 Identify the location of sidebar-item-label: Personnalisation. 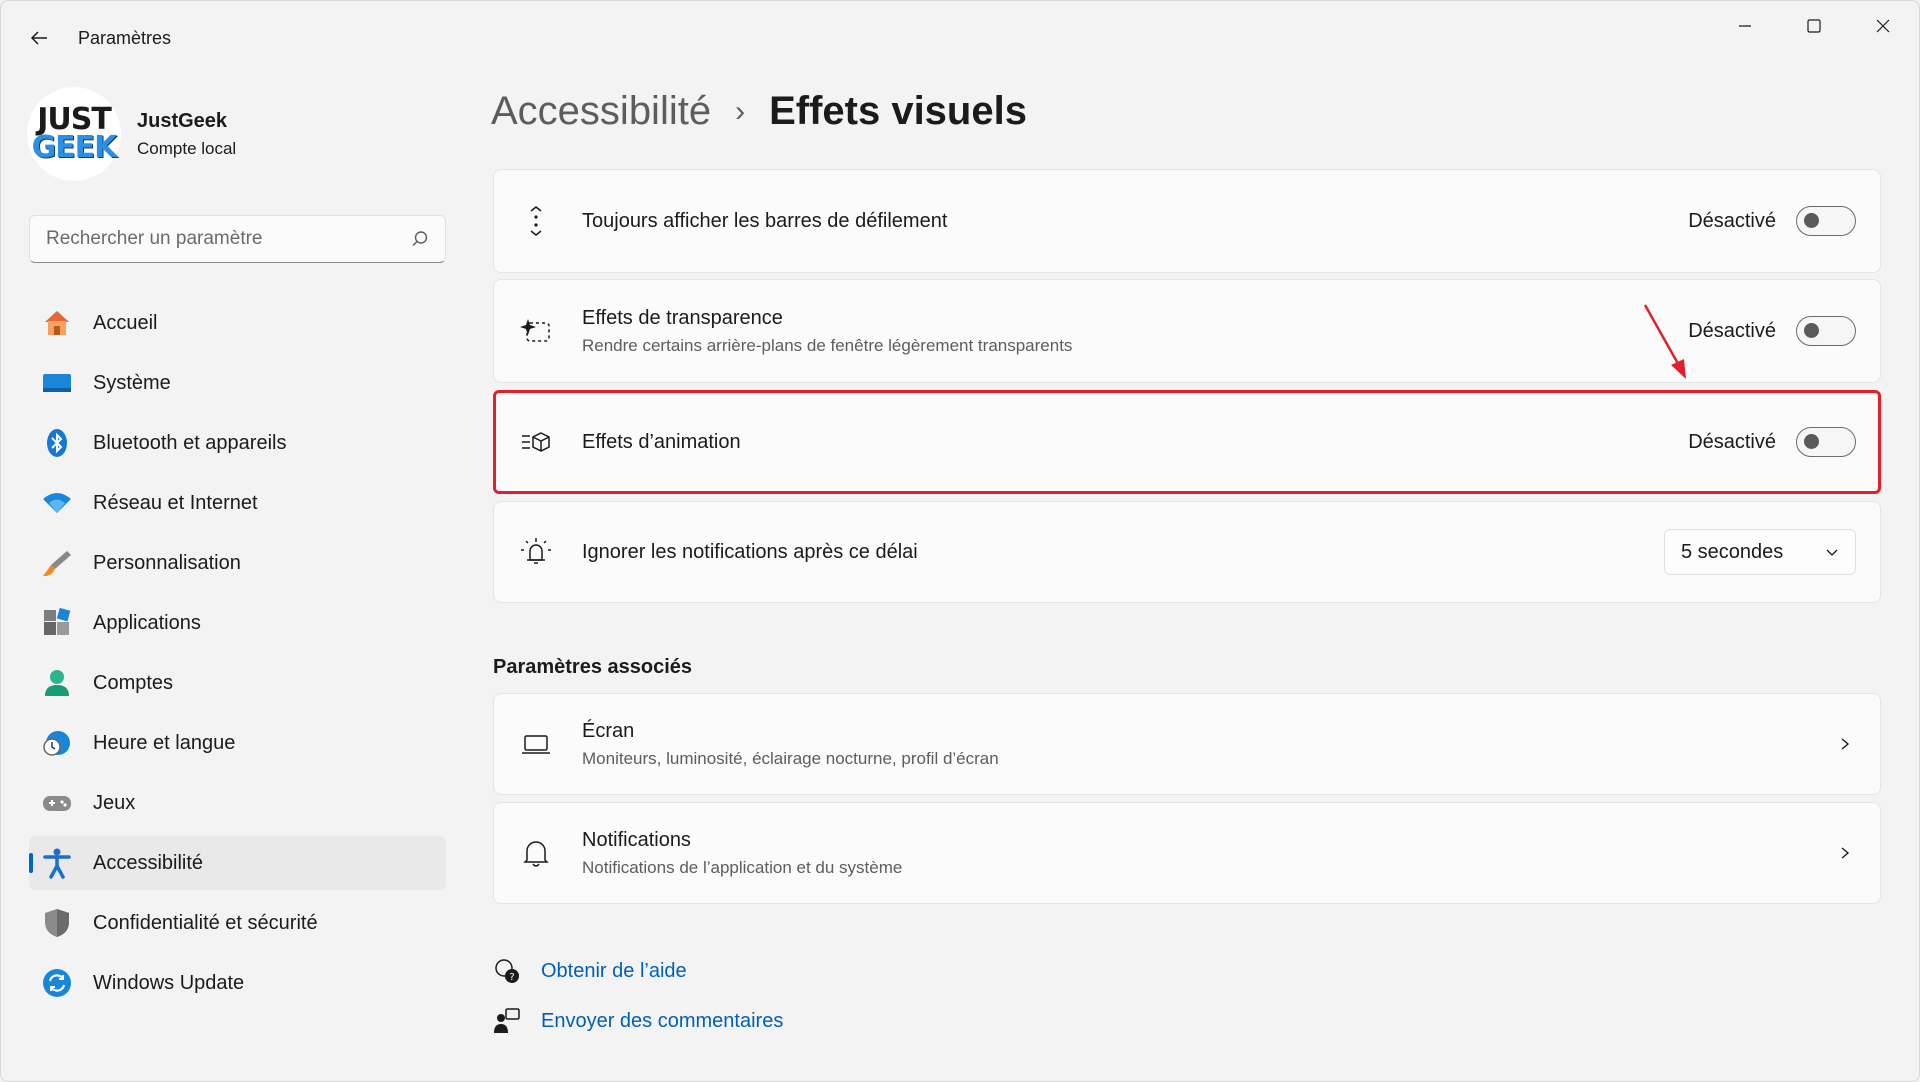
(167, 562).